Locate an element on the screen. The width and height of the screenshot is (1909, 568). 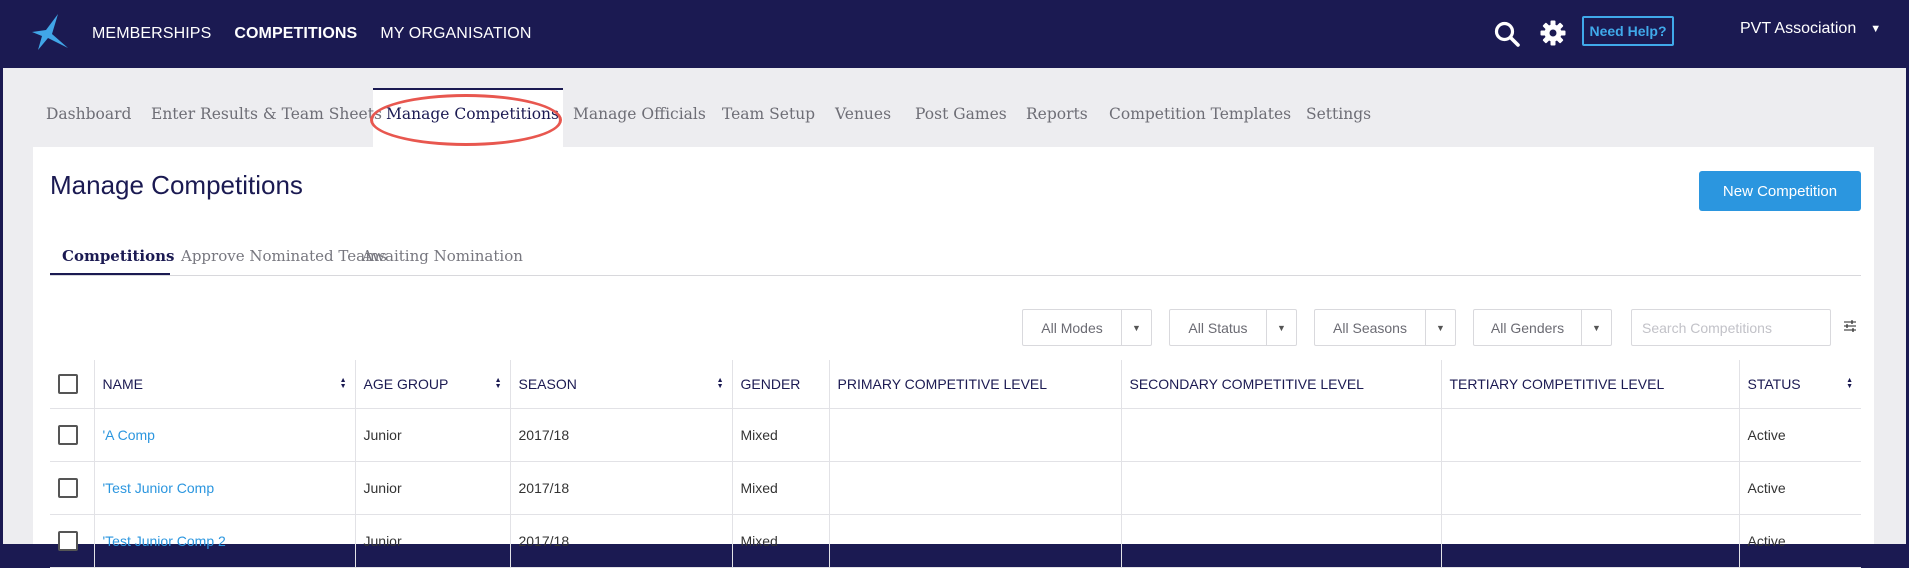
subnav-venues: Venues is located at coordinates (863, 114).